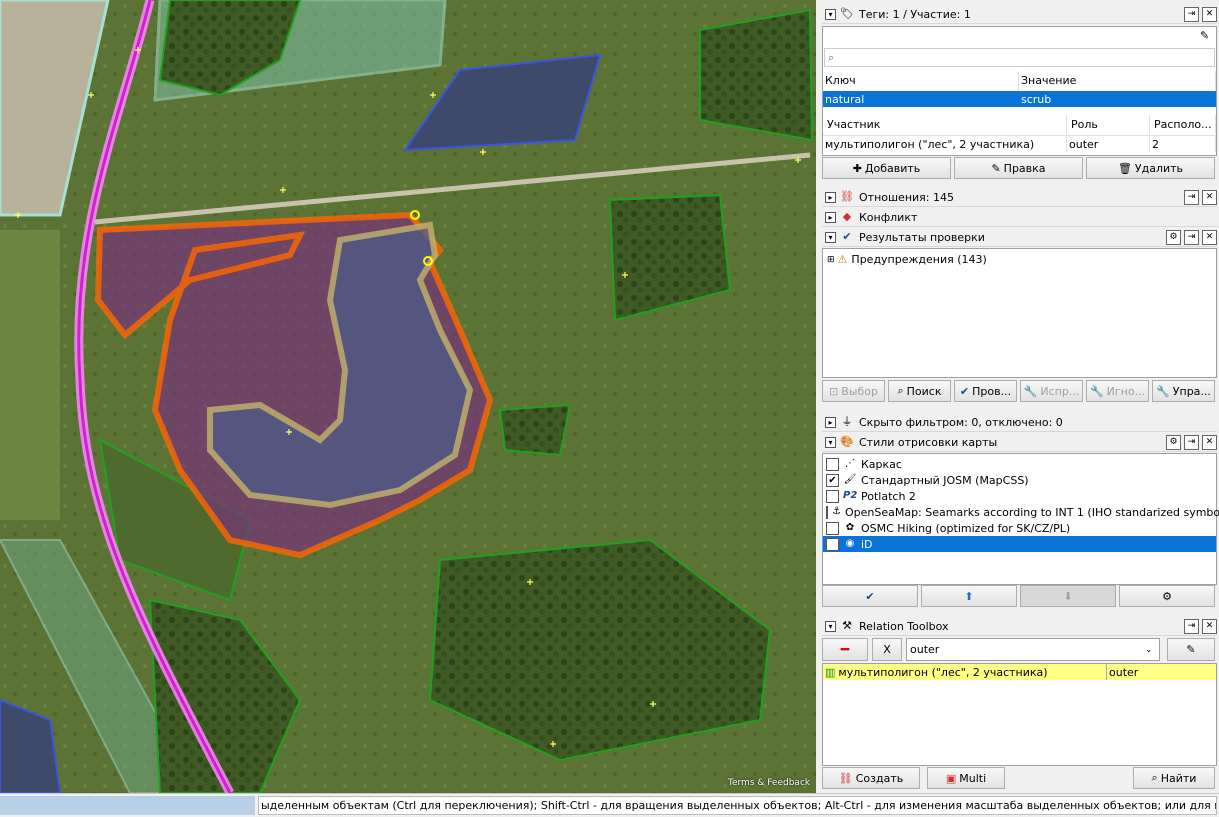 This screenshot has height=817, width=1219. I want to click on clear-role-button: X, so click(887, 649).